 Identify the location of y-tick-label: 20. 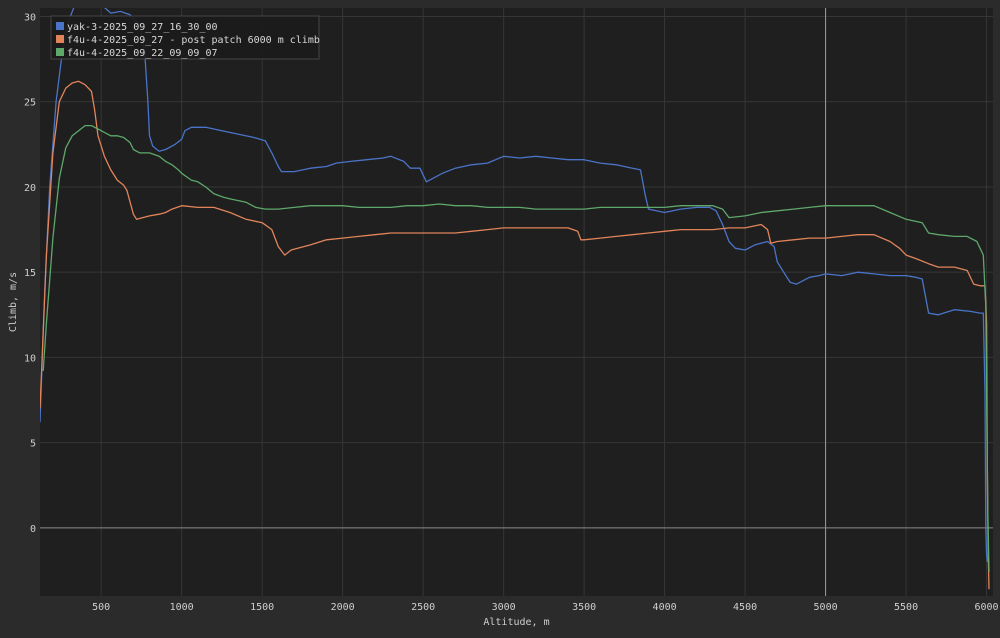
(30, 188).